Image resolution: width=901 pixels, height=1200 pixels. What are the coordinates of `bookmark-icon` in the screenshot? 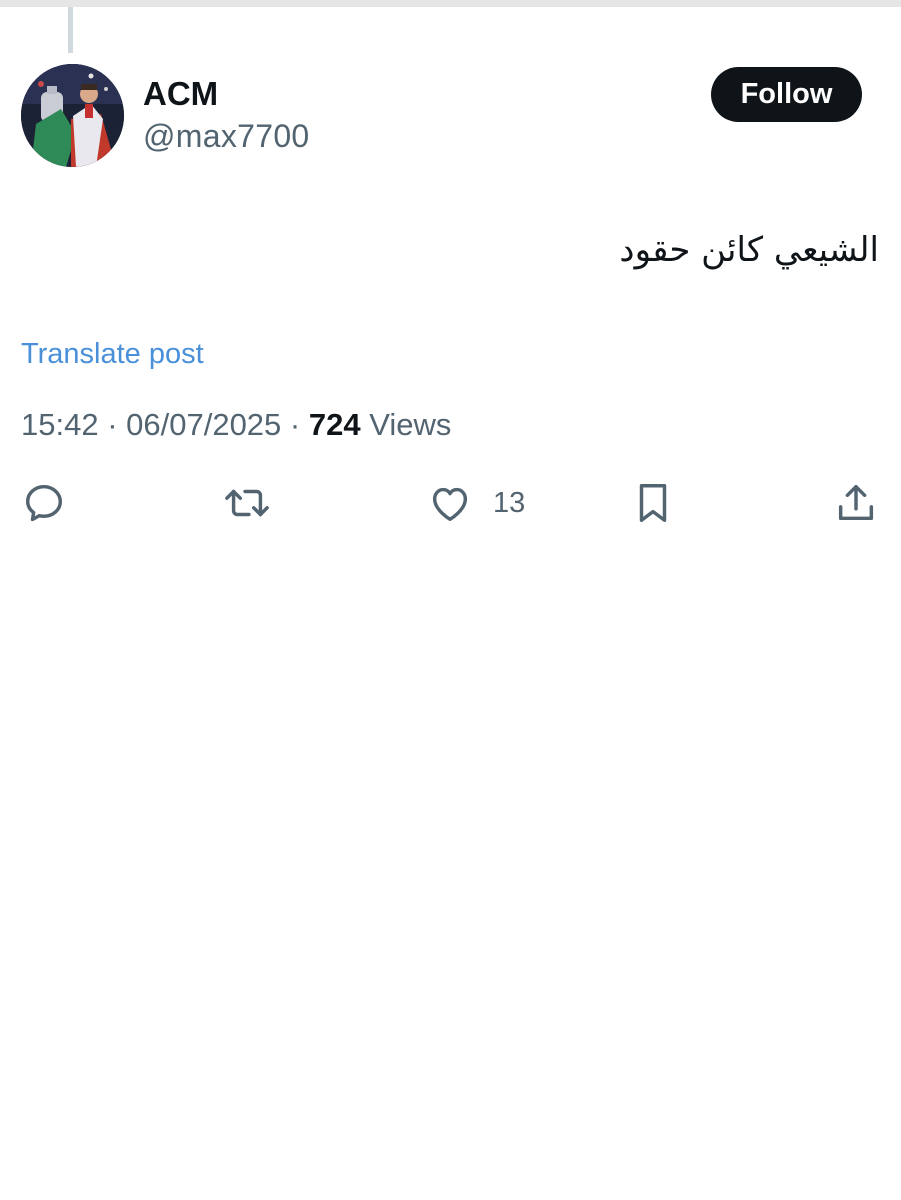 It's located at (653, 503).